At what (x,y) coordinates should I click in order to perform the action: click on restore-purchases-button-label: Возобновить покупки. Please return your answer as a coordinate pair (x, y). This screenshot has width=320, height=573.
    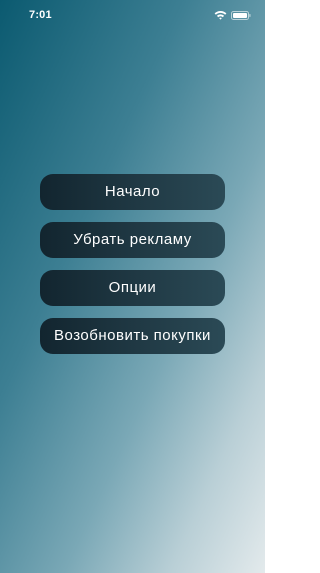
    Looking at the image, I should click on (132, 335).